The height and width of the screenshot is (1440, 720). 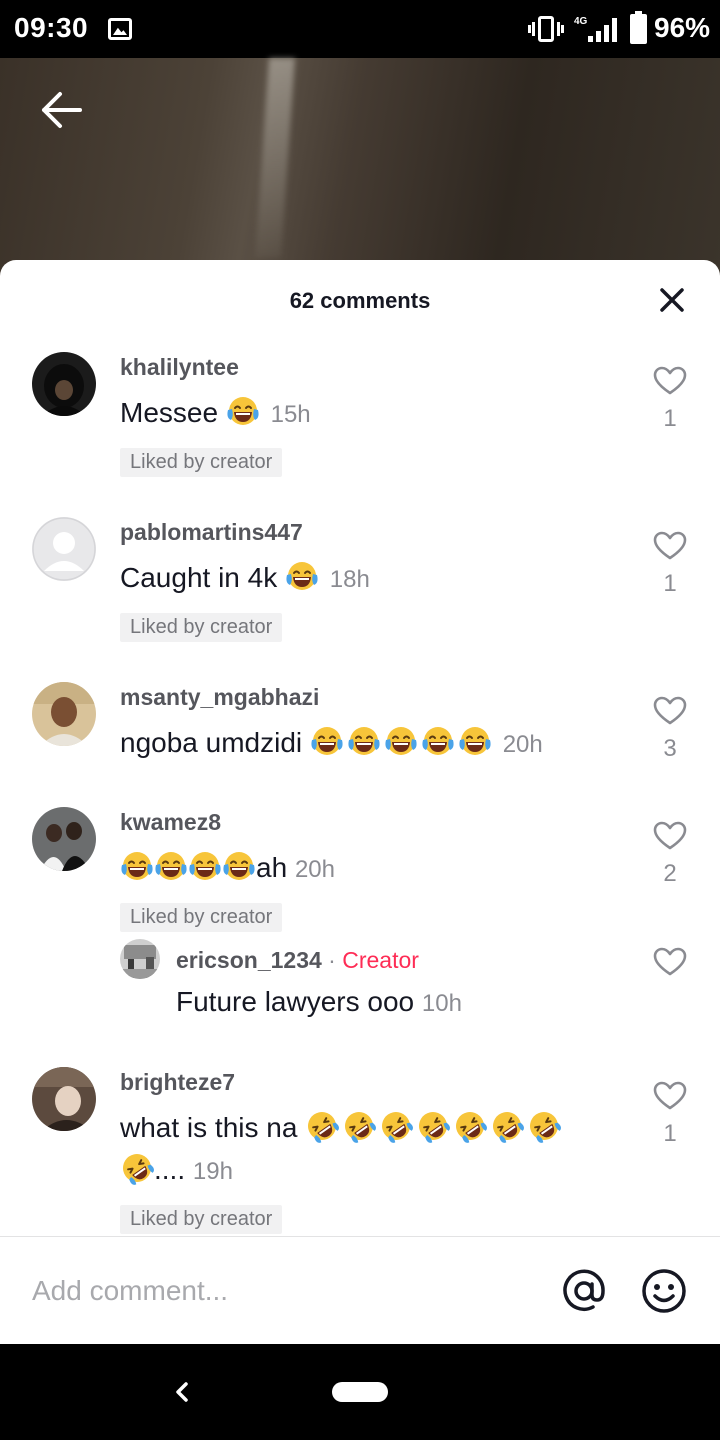 I want to click on comment-username: msanty_mgabhazi, so click(x=375, y=693).